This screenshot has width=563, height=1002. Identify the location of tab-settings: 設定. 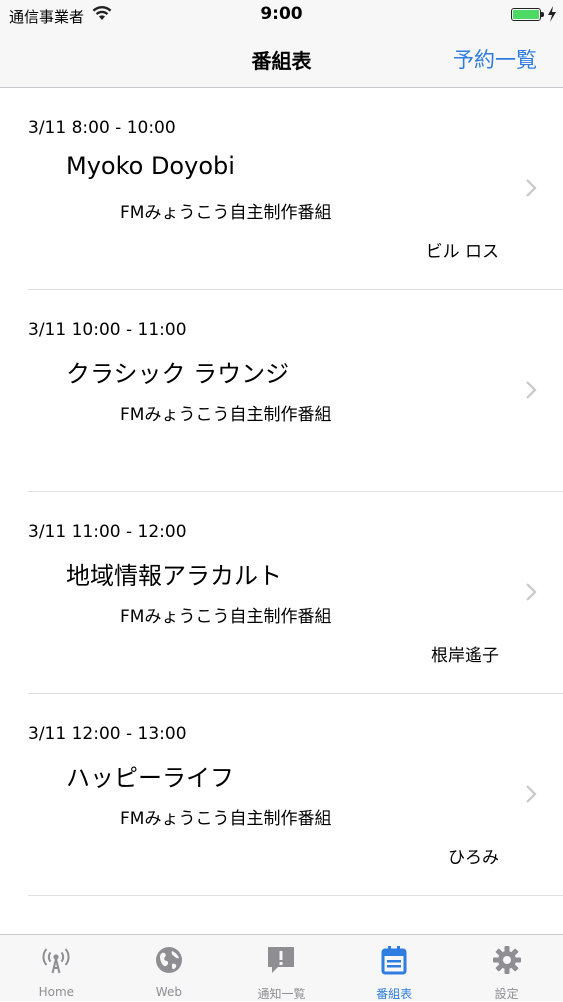
(506, 968).